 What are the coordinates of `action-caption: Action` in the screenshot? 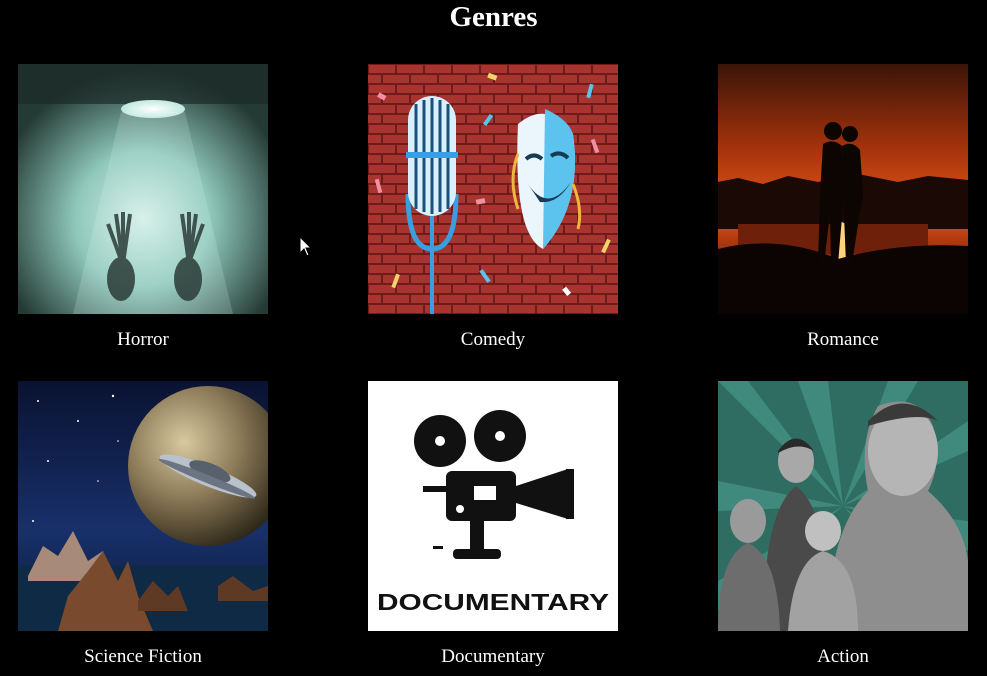 It's located at (832, 657).